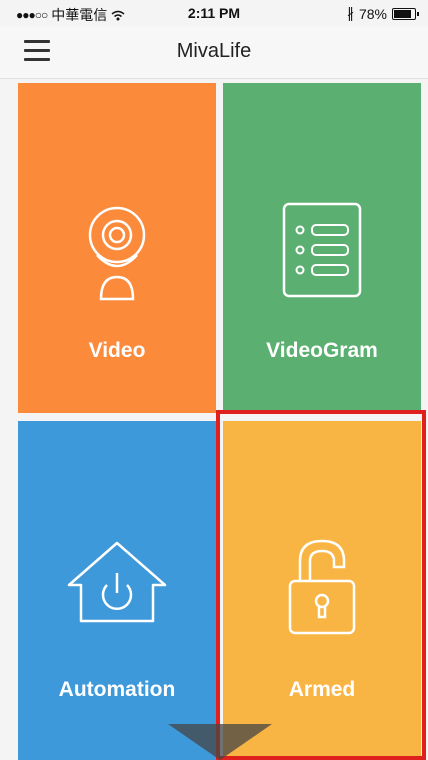 This screenshot has height=760, width=428. I want to click on webcam-icon, so click(117, 253).